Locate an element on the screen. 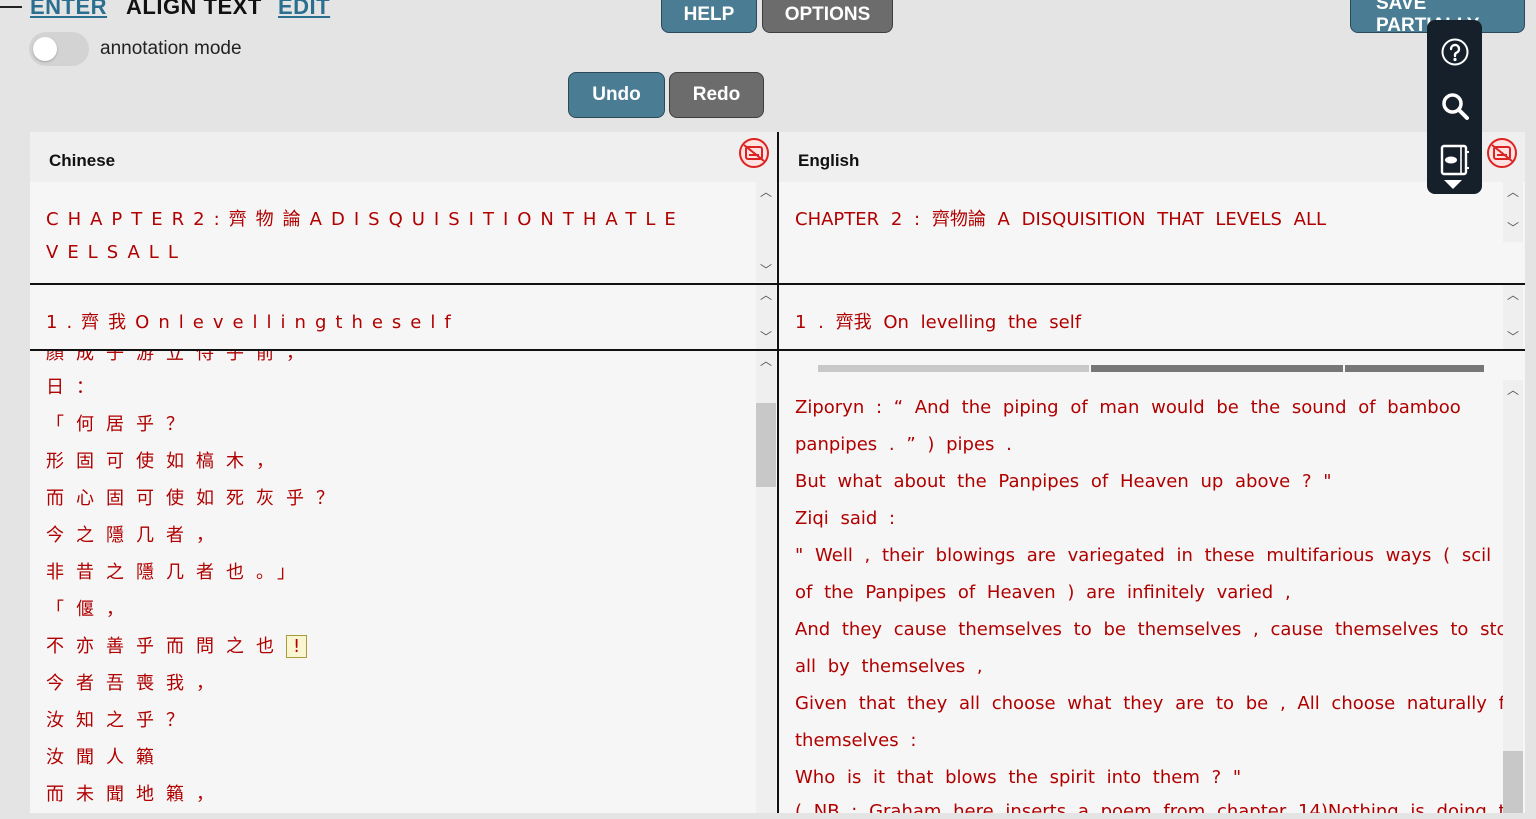 This screenshot has height=819, width=1536. chinese-body-scrollbar: ︿ is located at coordinates (766, 582).